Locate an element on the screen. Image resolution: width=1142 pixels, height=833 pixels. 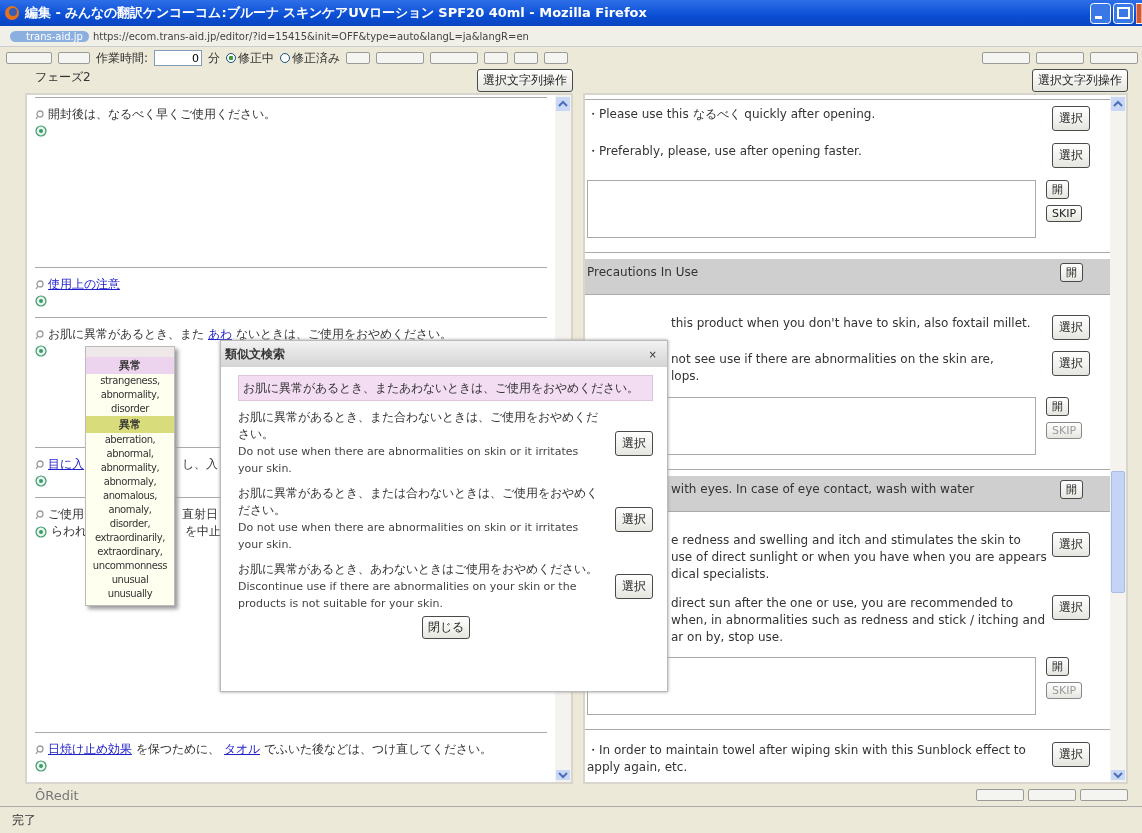
translation-candidate: direct sun after the one or use, you are recommended to when, in abnormalities such as redness and stick / itching and ar on by, stop use. is located at coordinates (858, 620).